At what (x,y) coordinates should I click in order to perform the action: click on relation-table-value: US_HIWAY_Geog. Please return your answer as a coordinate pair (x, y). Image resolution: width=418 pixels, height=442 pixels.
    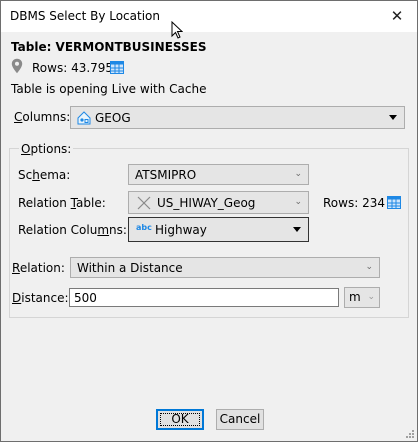
    Looking at the image, I should click on (206, 203).